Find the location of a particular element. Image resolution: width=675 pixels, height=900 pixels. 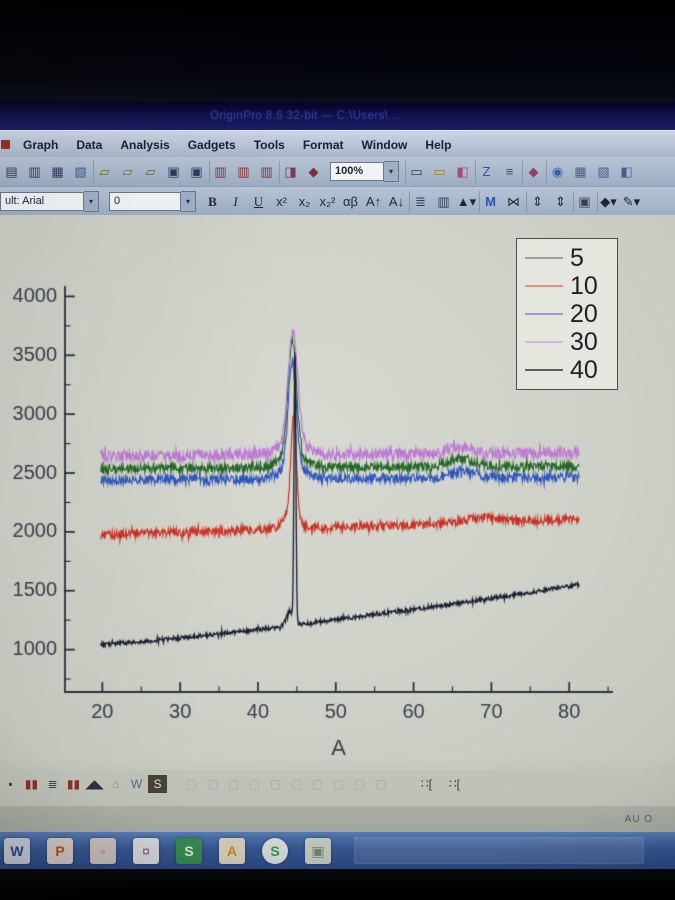

plot-type-icon-ghost-2: ▢ is located at coordinates (212, 784).